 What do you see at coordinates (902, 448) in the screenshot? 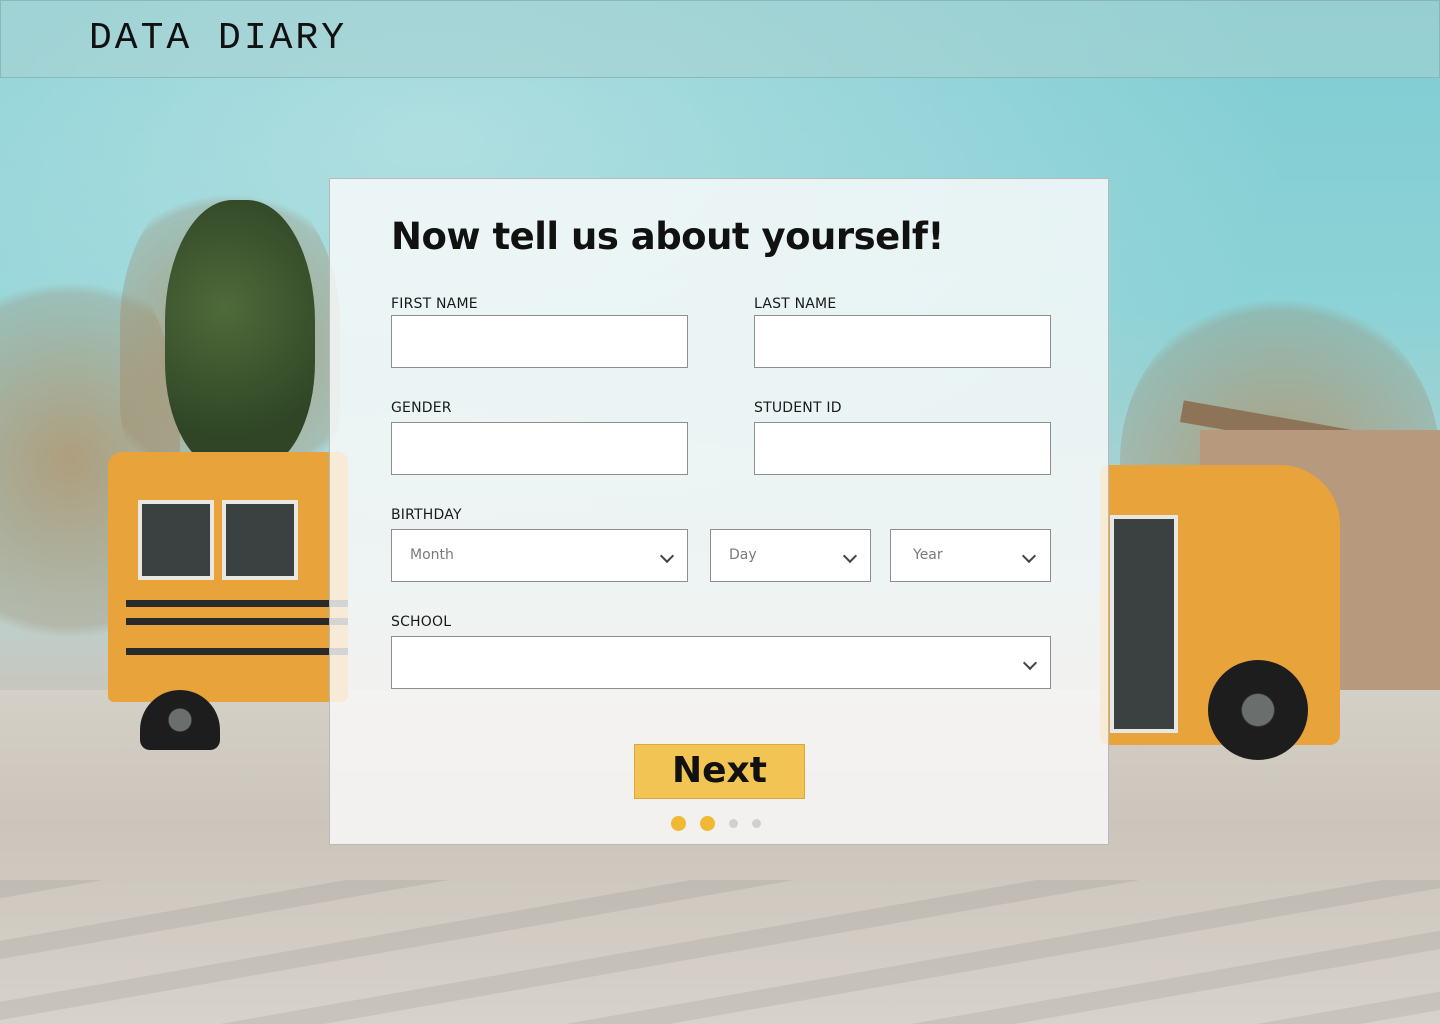
I see `student-id-input` at bounding box center [902, 448].